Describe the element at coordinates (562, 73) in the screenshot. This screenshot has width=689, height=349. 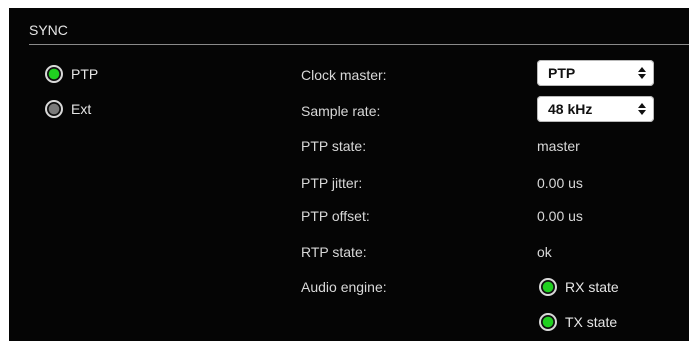
I see `clock-master-value: PTP` at that location.